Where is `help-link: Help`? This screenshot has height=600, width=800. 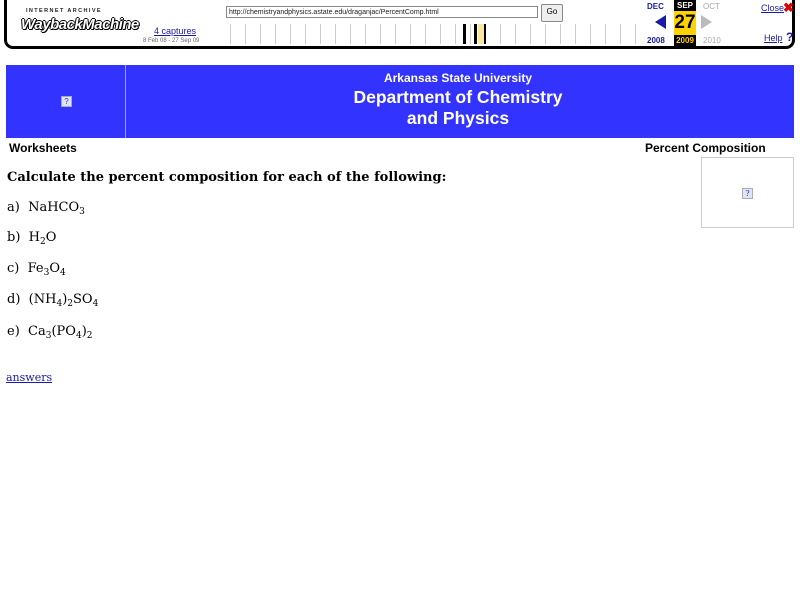
help-link: Help is located at coordinates (773, 38).